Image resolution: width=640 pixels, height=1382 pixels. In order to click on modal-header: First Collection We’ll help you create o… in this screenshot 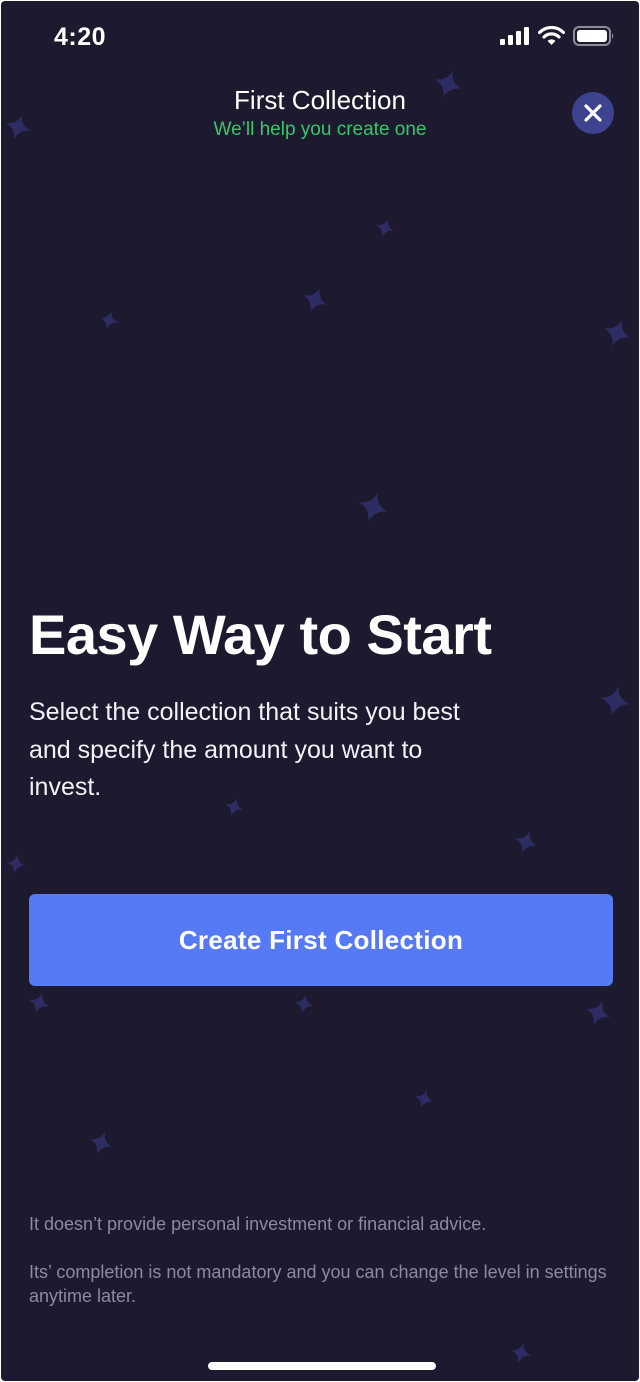, I will do `click(320, 113)`.